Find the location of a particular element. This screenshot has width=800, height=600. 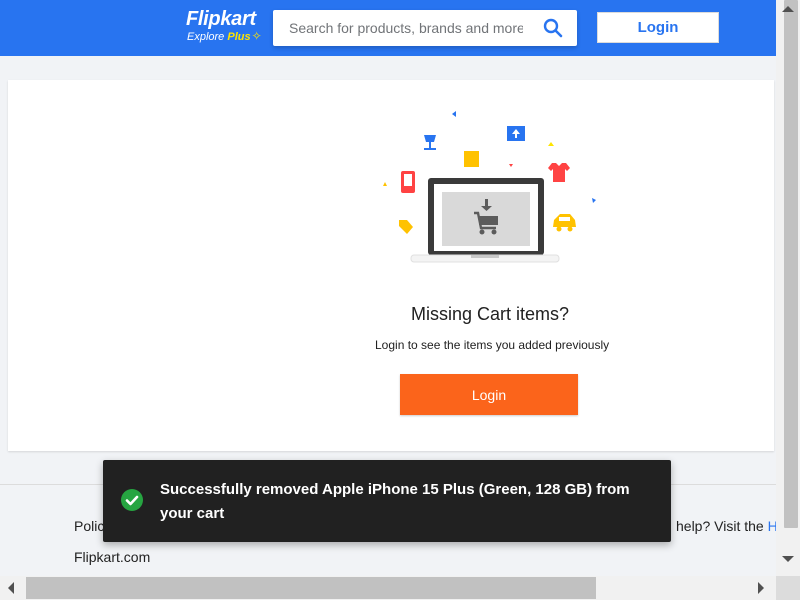

header-bar: Flipkart Explore Plus✧ Login is located at coordinates (388, 28).